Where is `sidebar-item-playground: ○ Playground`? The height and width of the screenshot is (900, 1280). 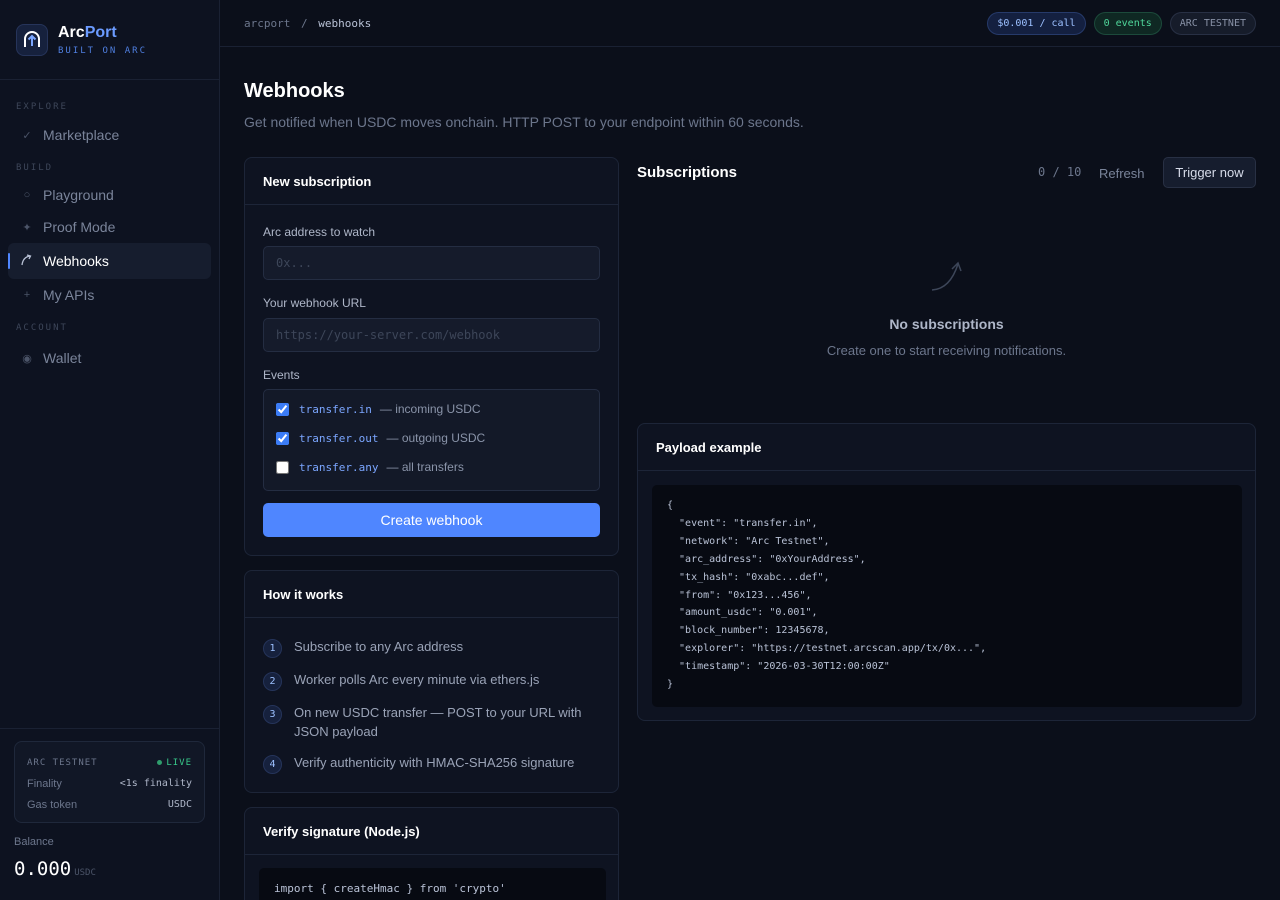 sidebar-item-playground: ○ Playground is located at coordinates (109, 195).